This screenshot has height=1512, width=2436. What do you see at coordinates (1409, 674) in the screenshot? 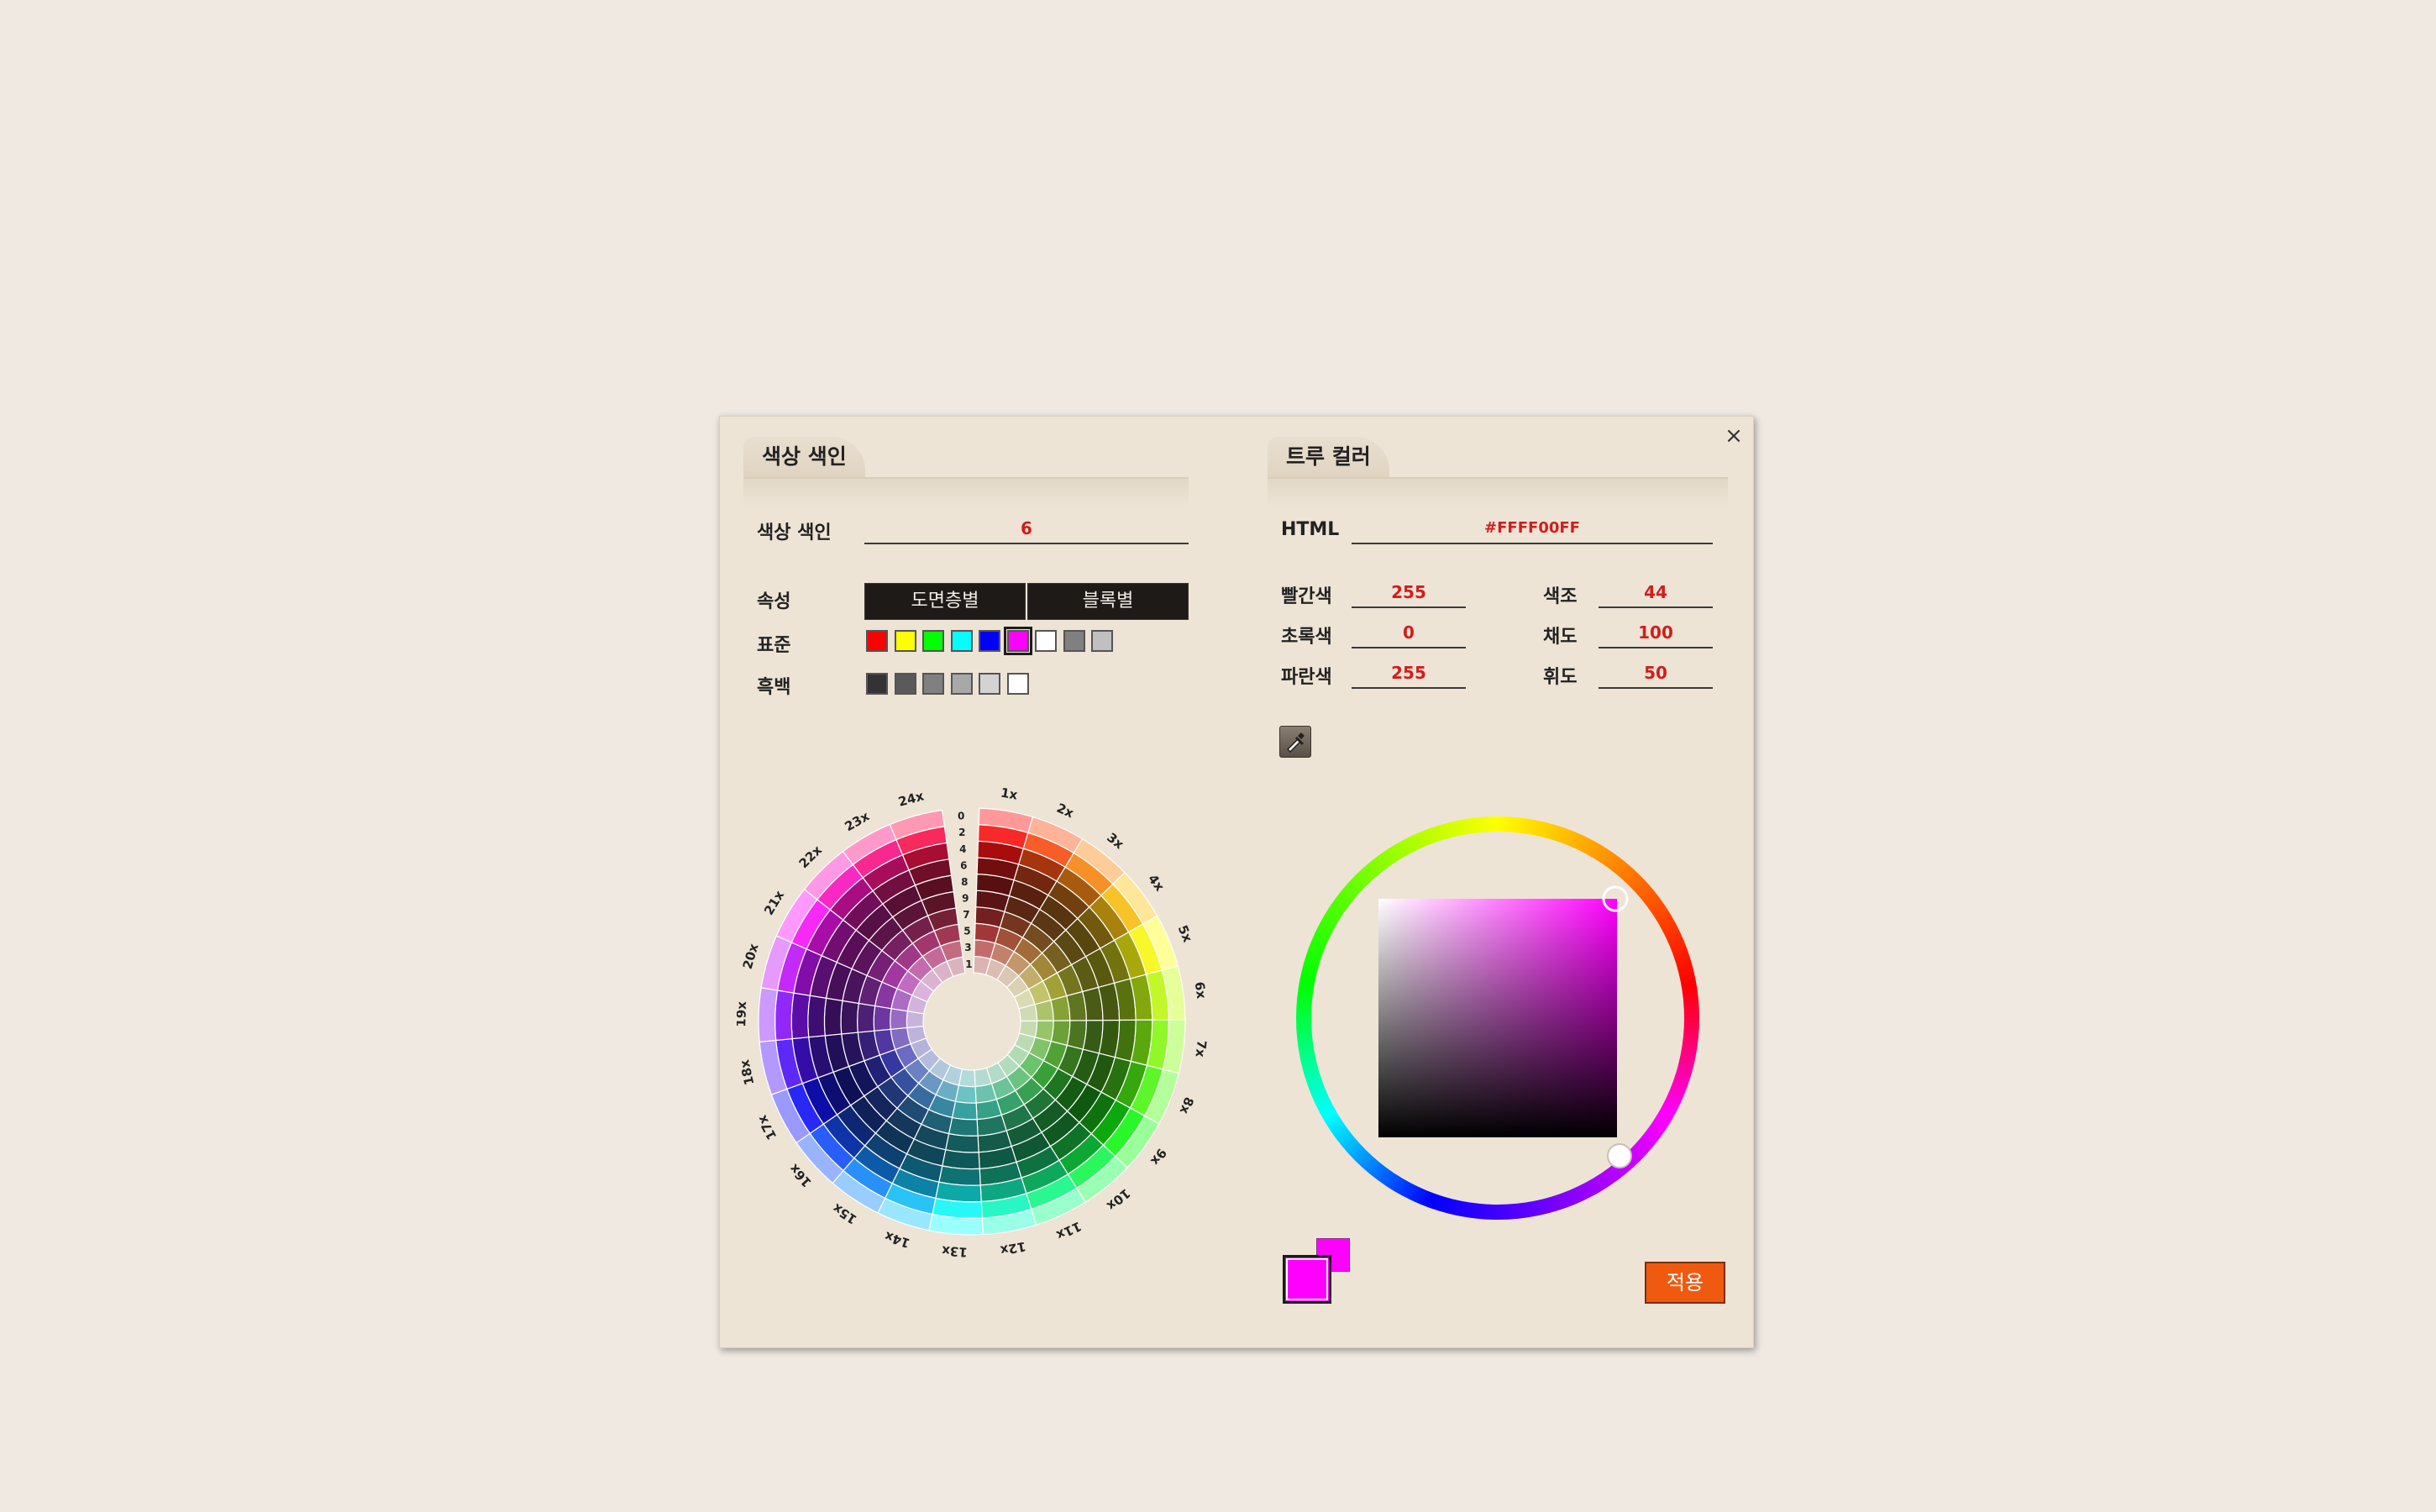
I see `blue-field: 255` at bounding box center [1409, 674].